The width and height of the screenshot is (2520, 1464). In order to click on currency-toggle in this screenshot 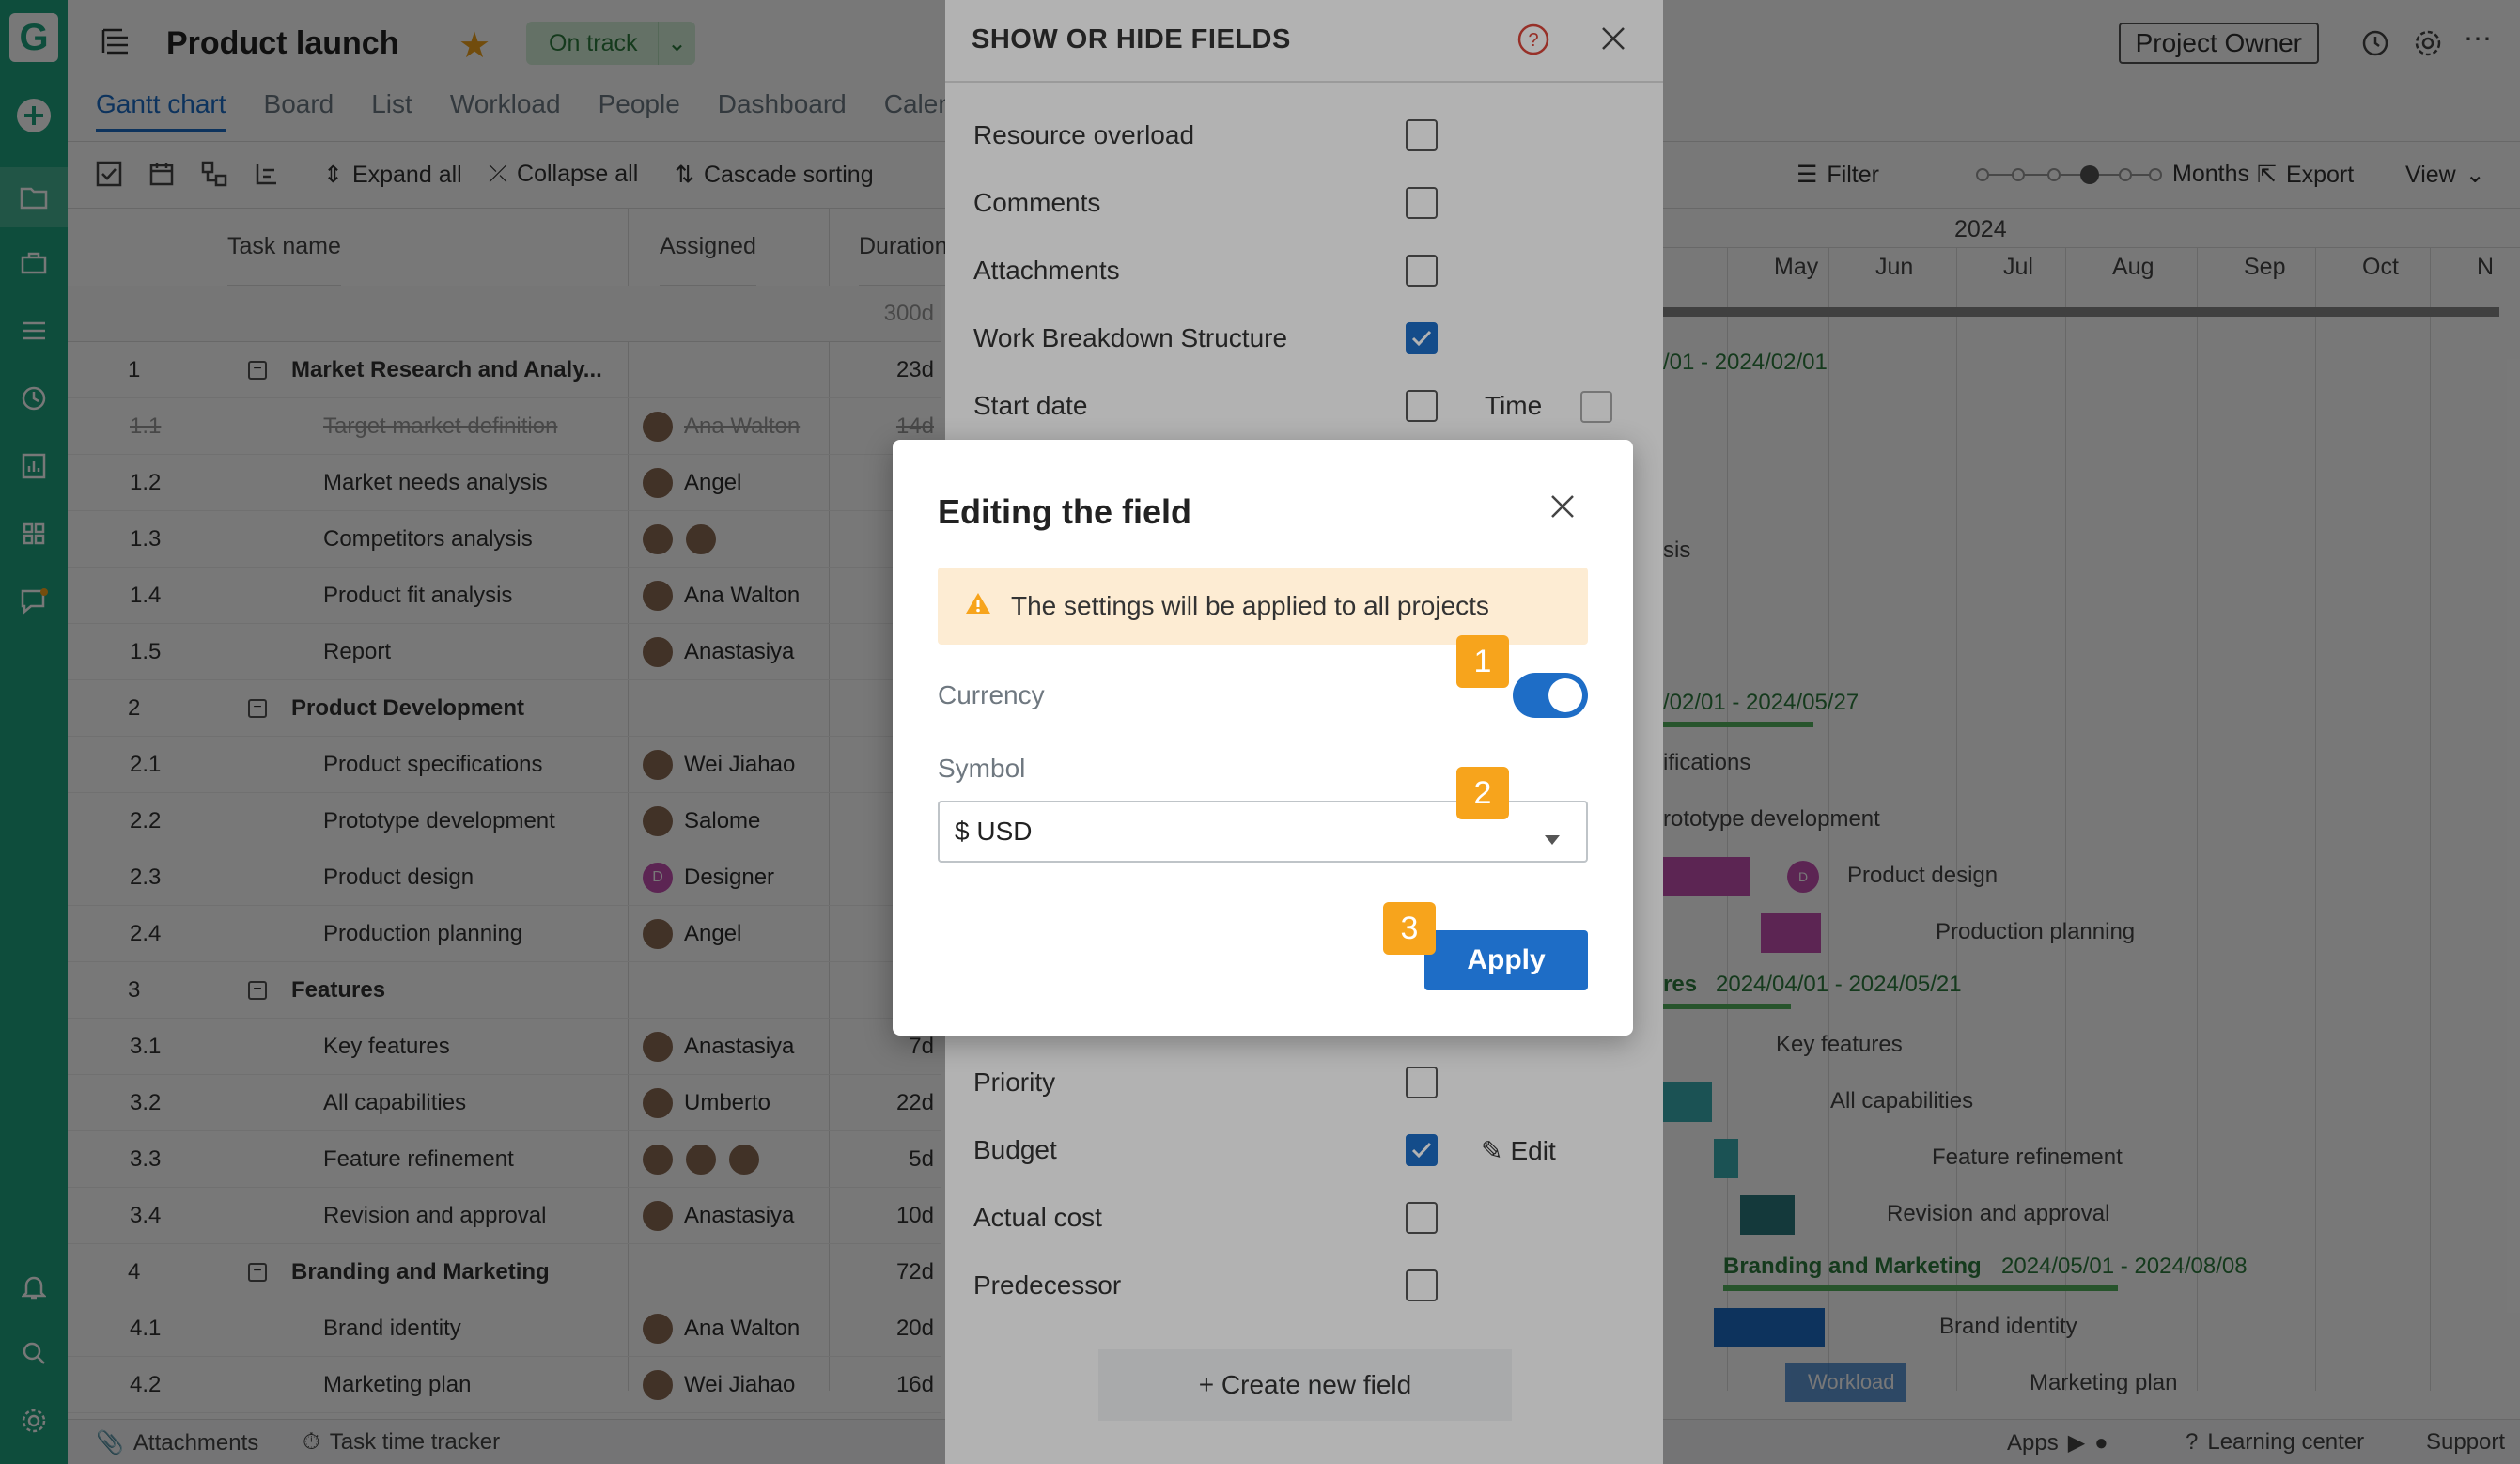, I will do `click(1550, 695)`.